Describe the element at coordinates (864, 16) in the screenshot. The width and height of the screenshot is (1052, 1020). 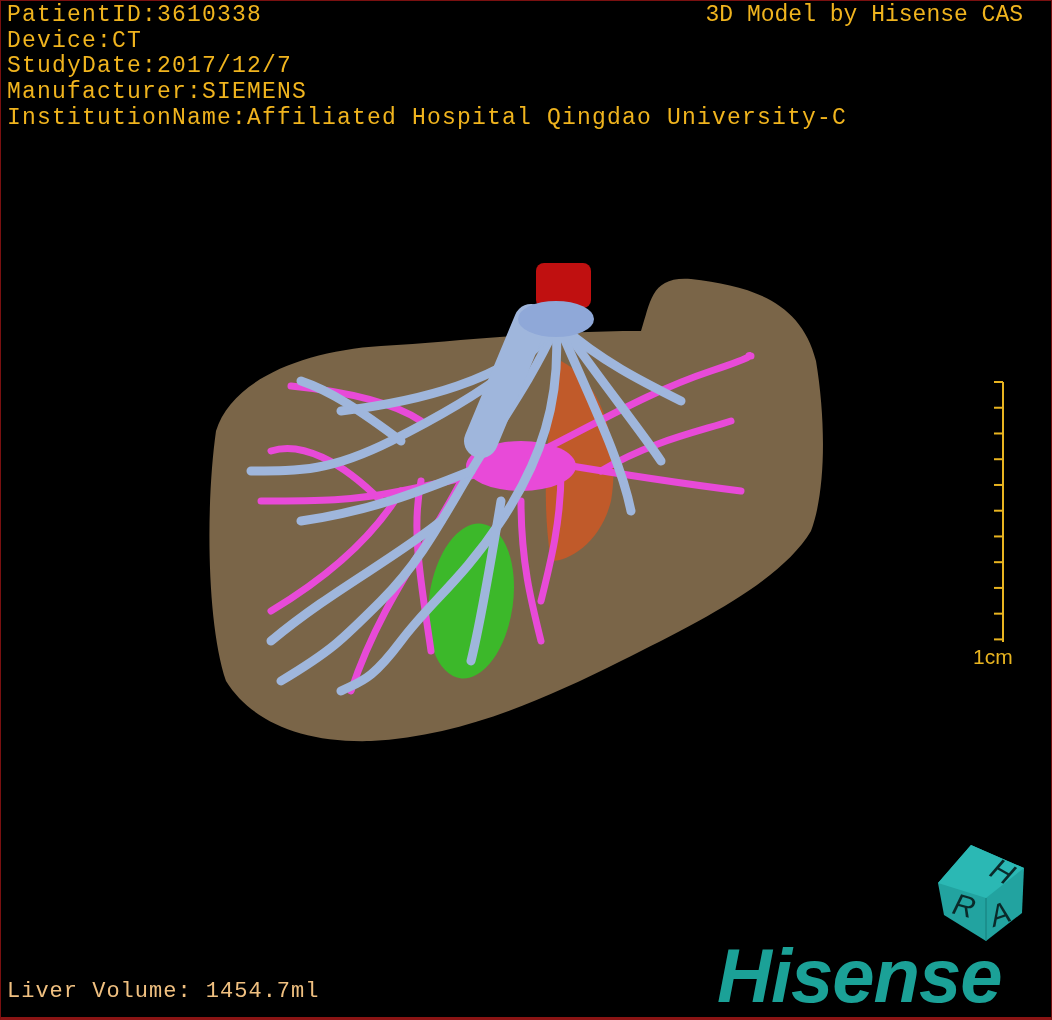
I see `model-credit-text: 3D Model by Hisense CAS` at that location.